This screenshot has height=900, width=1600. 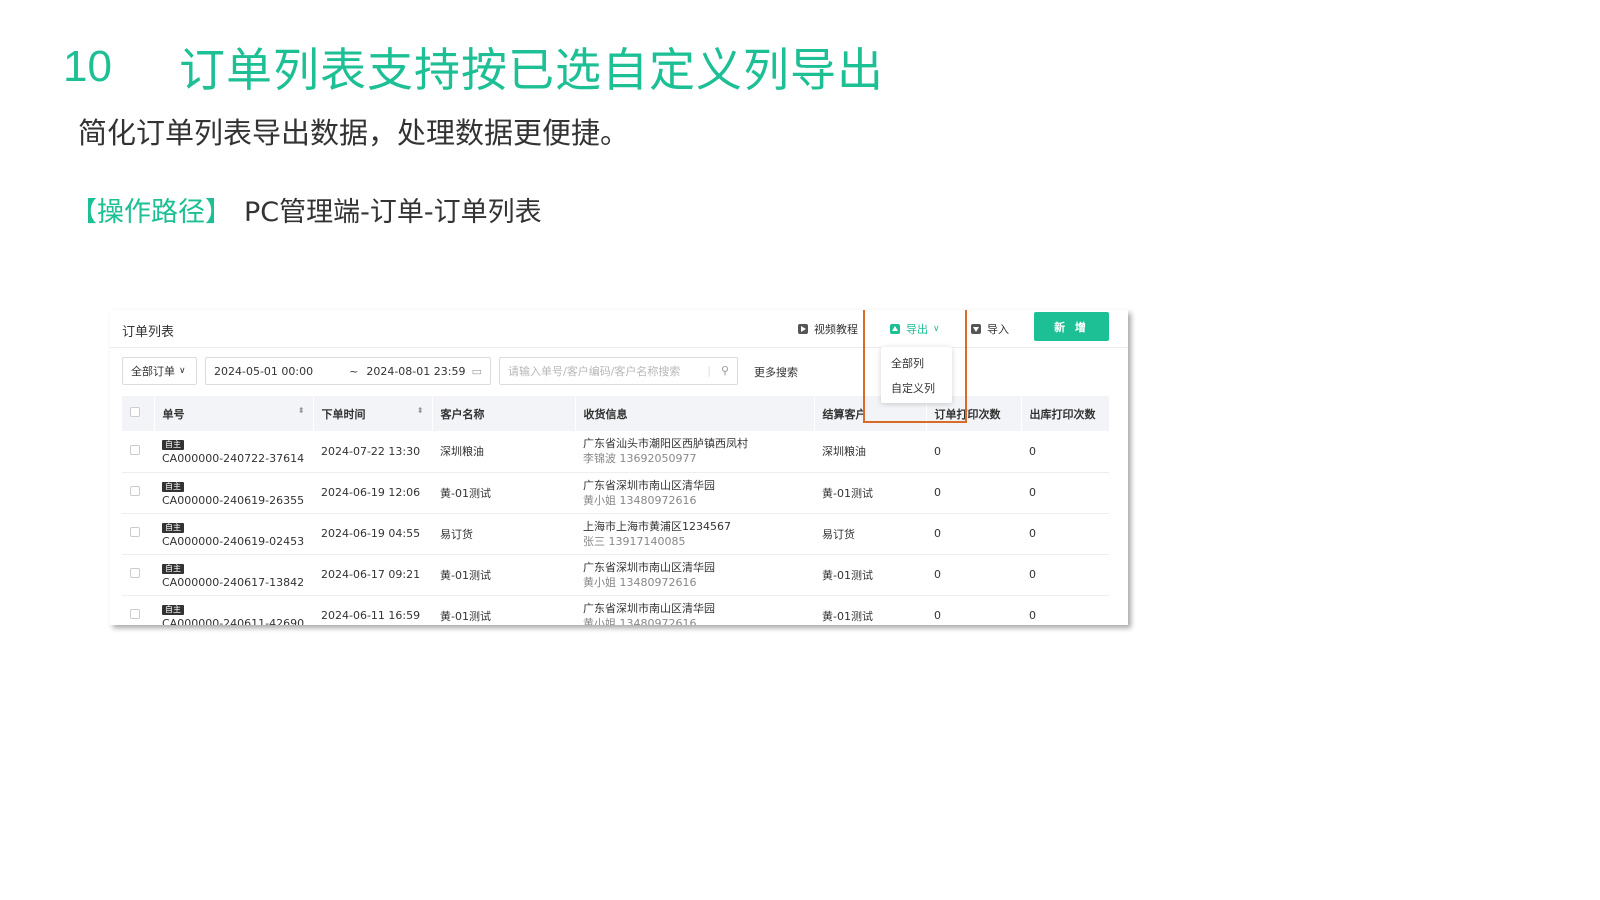 What do you see at coordinates (233, 534) in the screenshot?
I see `order-no-cell: 自主 CA000000-240619-02453` at bounding box center [233, 534].